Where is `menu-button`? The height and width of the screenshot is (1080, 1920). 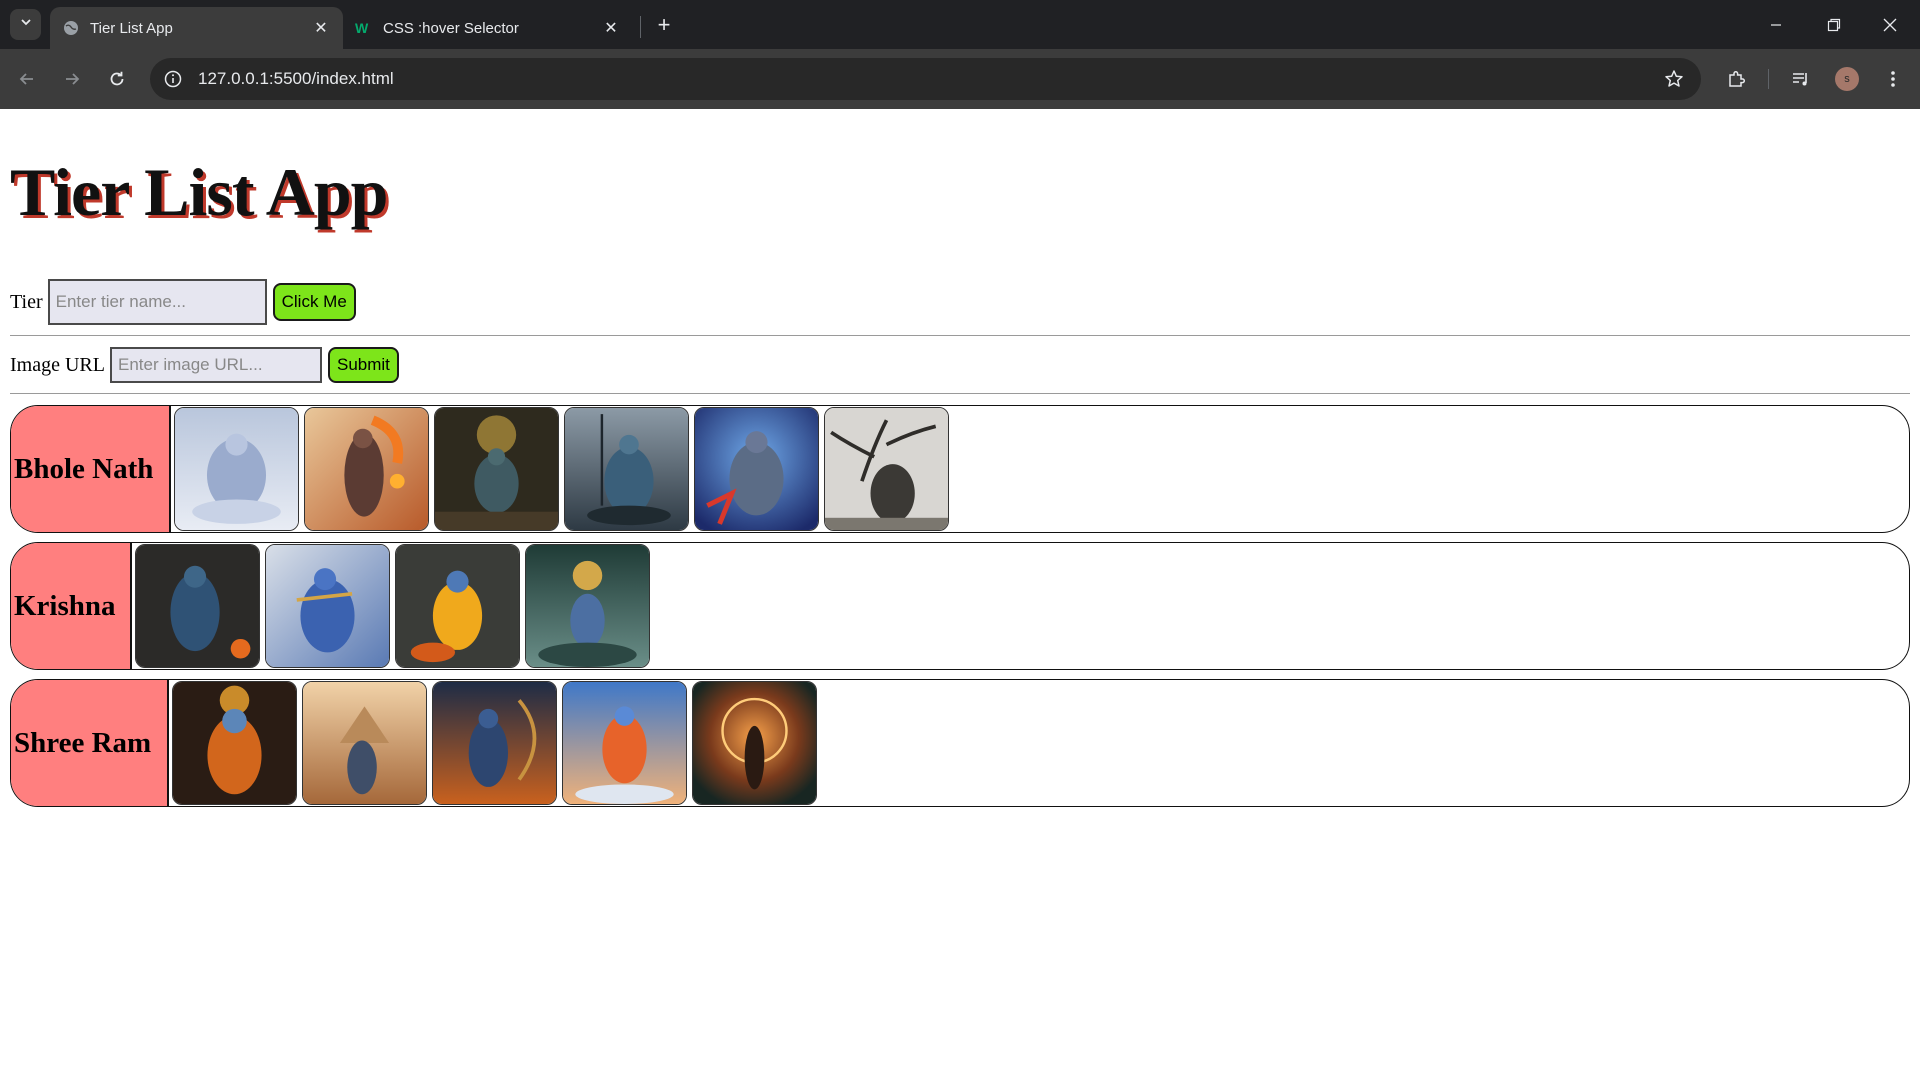 menu-button is located at coordinates (1893, 79).